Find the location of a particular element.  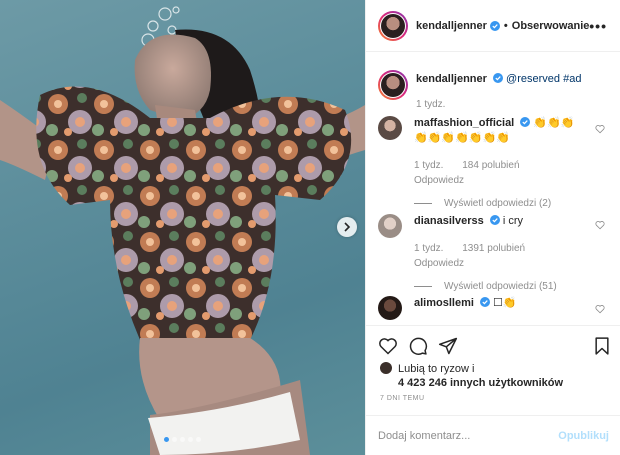

more-options-button: ••• is located at coordinates (598, 26).